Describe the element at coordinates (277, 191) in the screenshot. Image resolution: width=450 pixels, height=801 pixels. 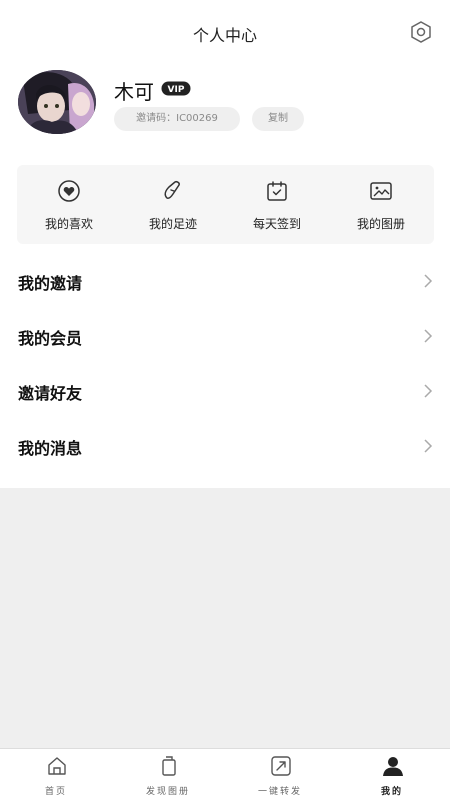
I see `calendar-check-icon` at that location.